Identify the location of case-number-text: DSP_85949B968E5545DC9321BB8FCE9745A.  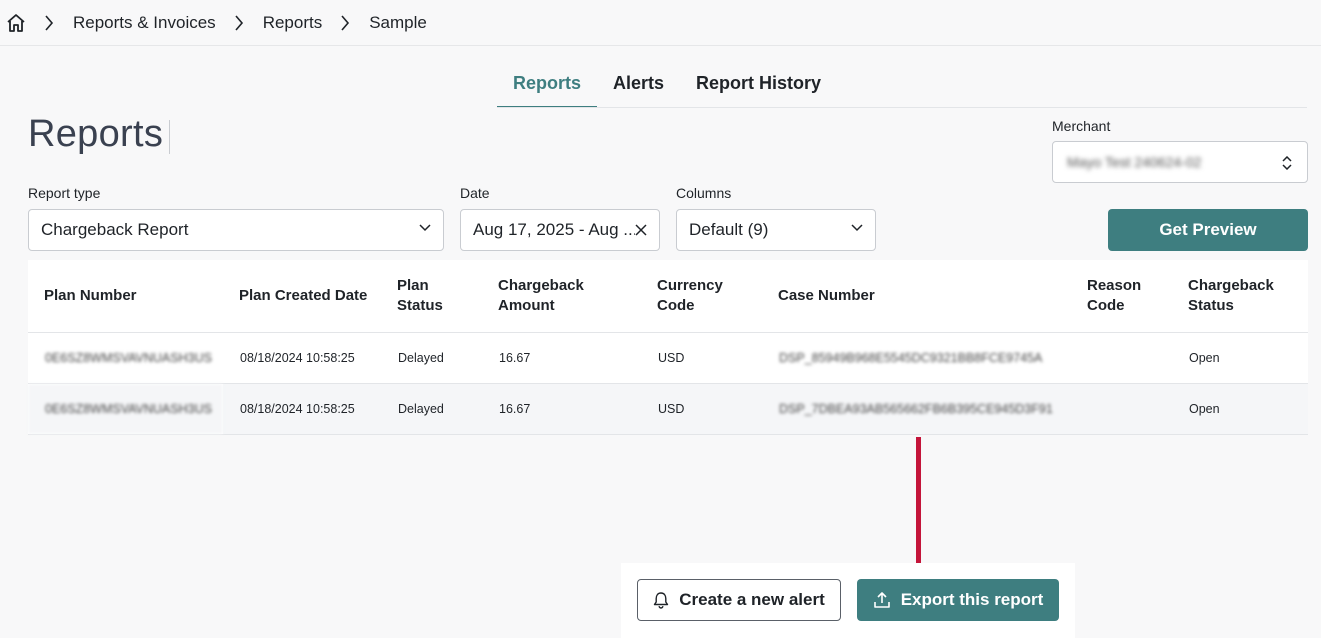
(911, 357).